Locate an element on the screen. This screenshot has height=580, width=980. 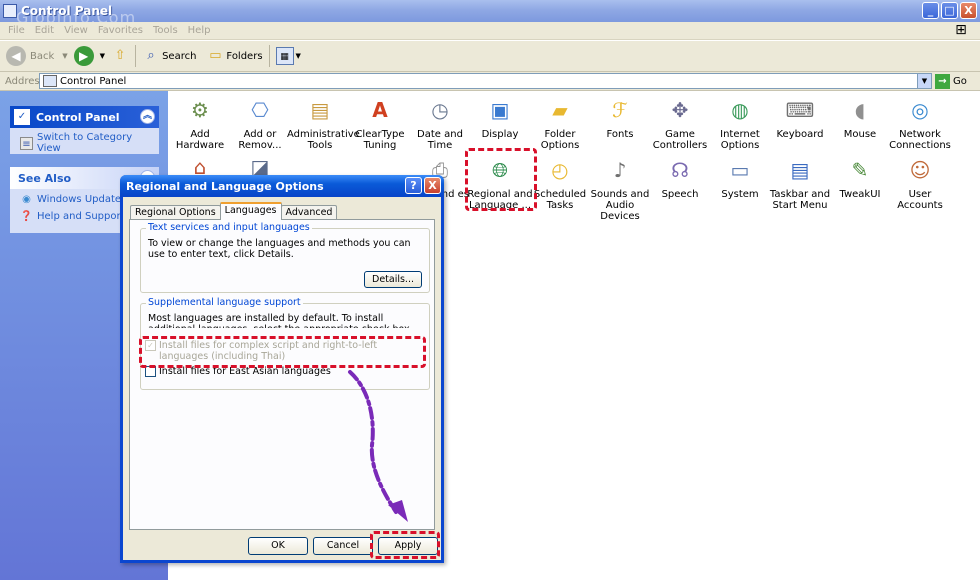
text-services-title: Text services and input languages is located at coordinates (229, 227).